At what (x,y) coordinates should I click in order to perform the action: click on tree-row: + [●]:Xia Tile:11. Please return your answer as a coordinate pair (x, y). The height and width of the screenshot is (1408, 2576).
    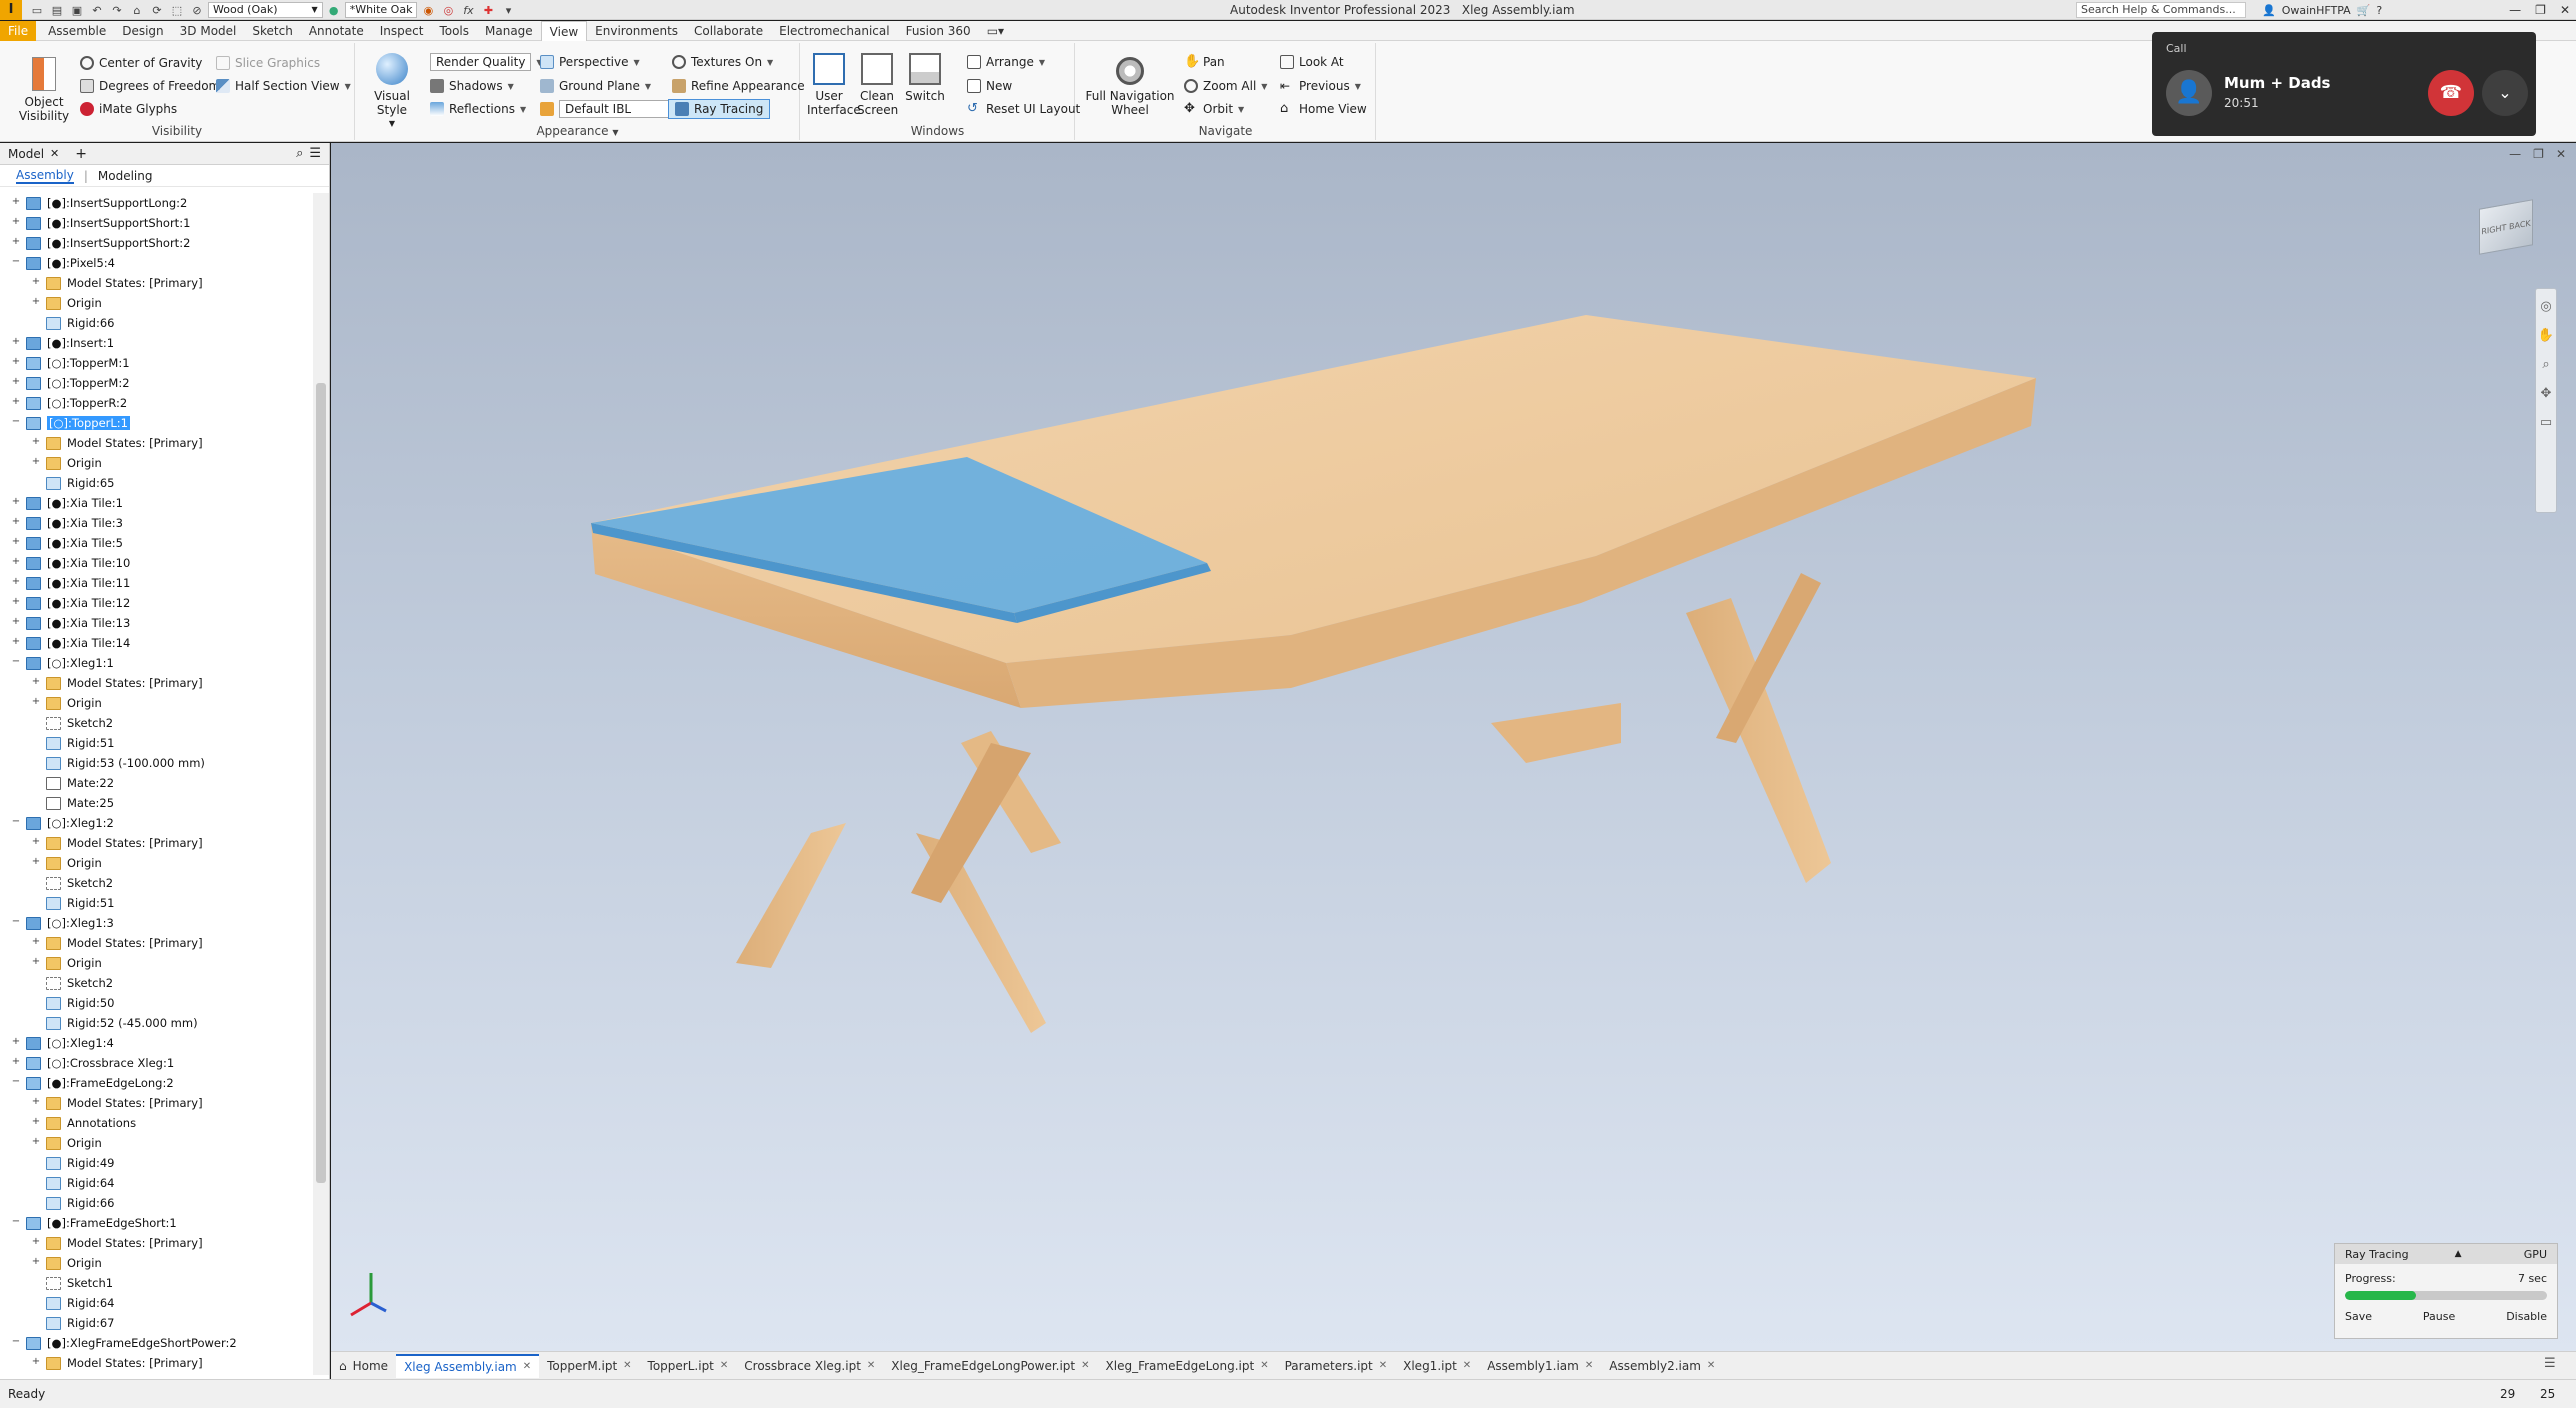
    Looking at the image, I should click on (156, 583).